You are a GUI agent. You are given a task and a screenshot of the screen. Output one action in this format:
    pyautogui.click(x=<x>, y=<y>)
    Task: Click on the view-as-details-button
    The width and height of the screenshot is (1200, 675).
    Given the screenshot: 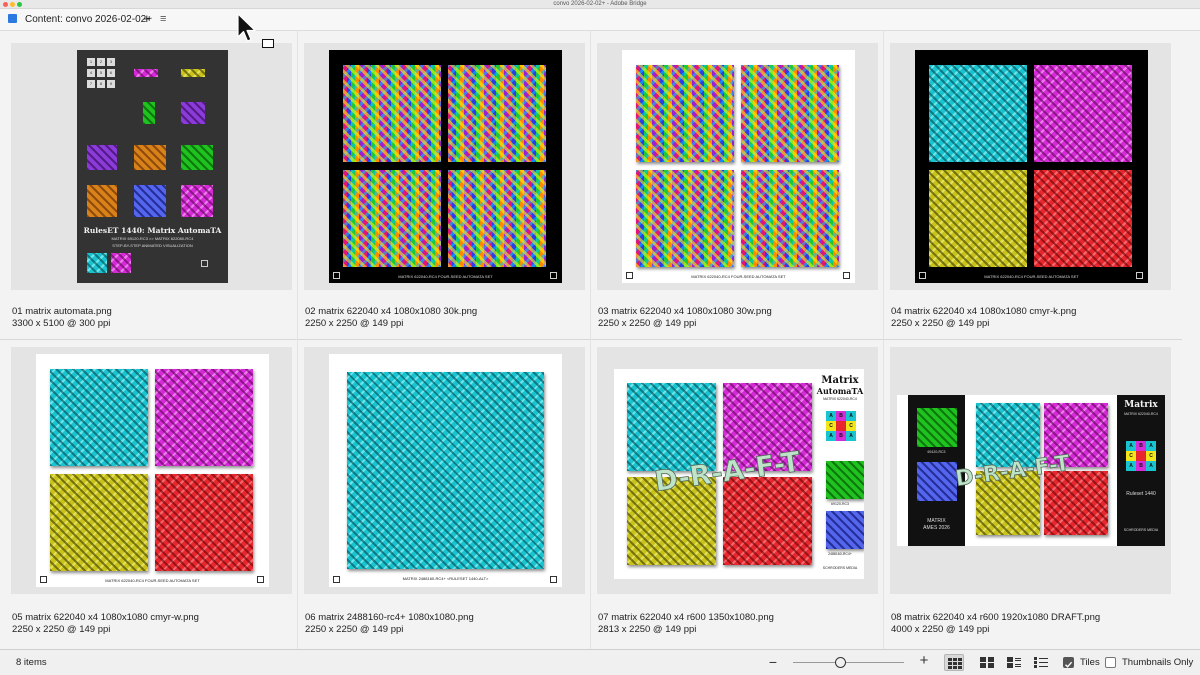 What is the action you would take?
    pyautogui.click(x=1014, y=662)
    